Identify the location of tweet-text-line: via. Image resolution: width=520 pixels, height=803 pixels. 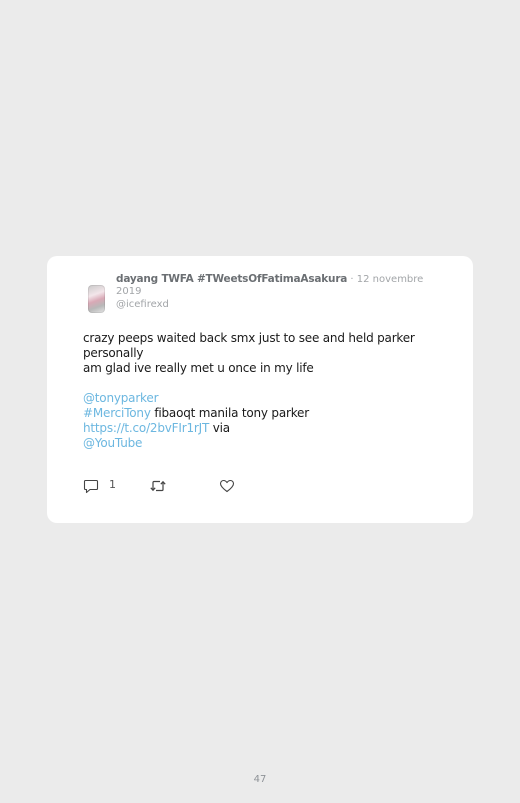
(219, 428).